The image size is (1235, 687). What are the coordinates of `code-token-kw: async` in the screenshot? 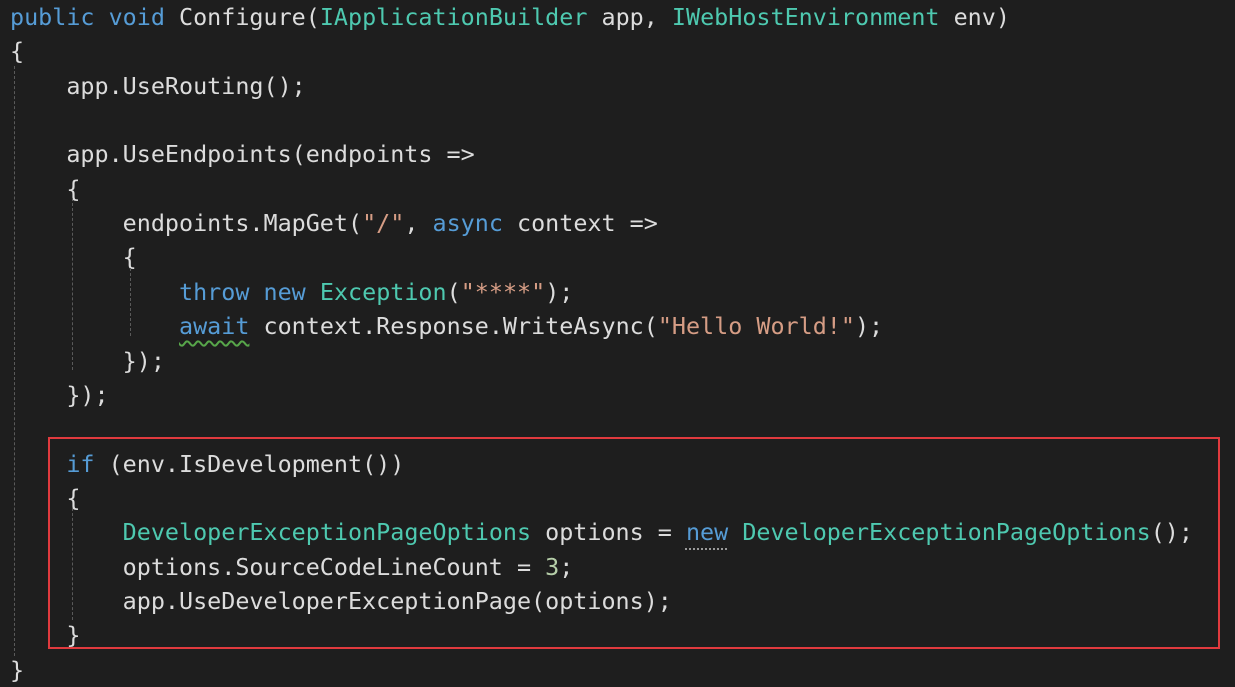 It's located at (467, 223).